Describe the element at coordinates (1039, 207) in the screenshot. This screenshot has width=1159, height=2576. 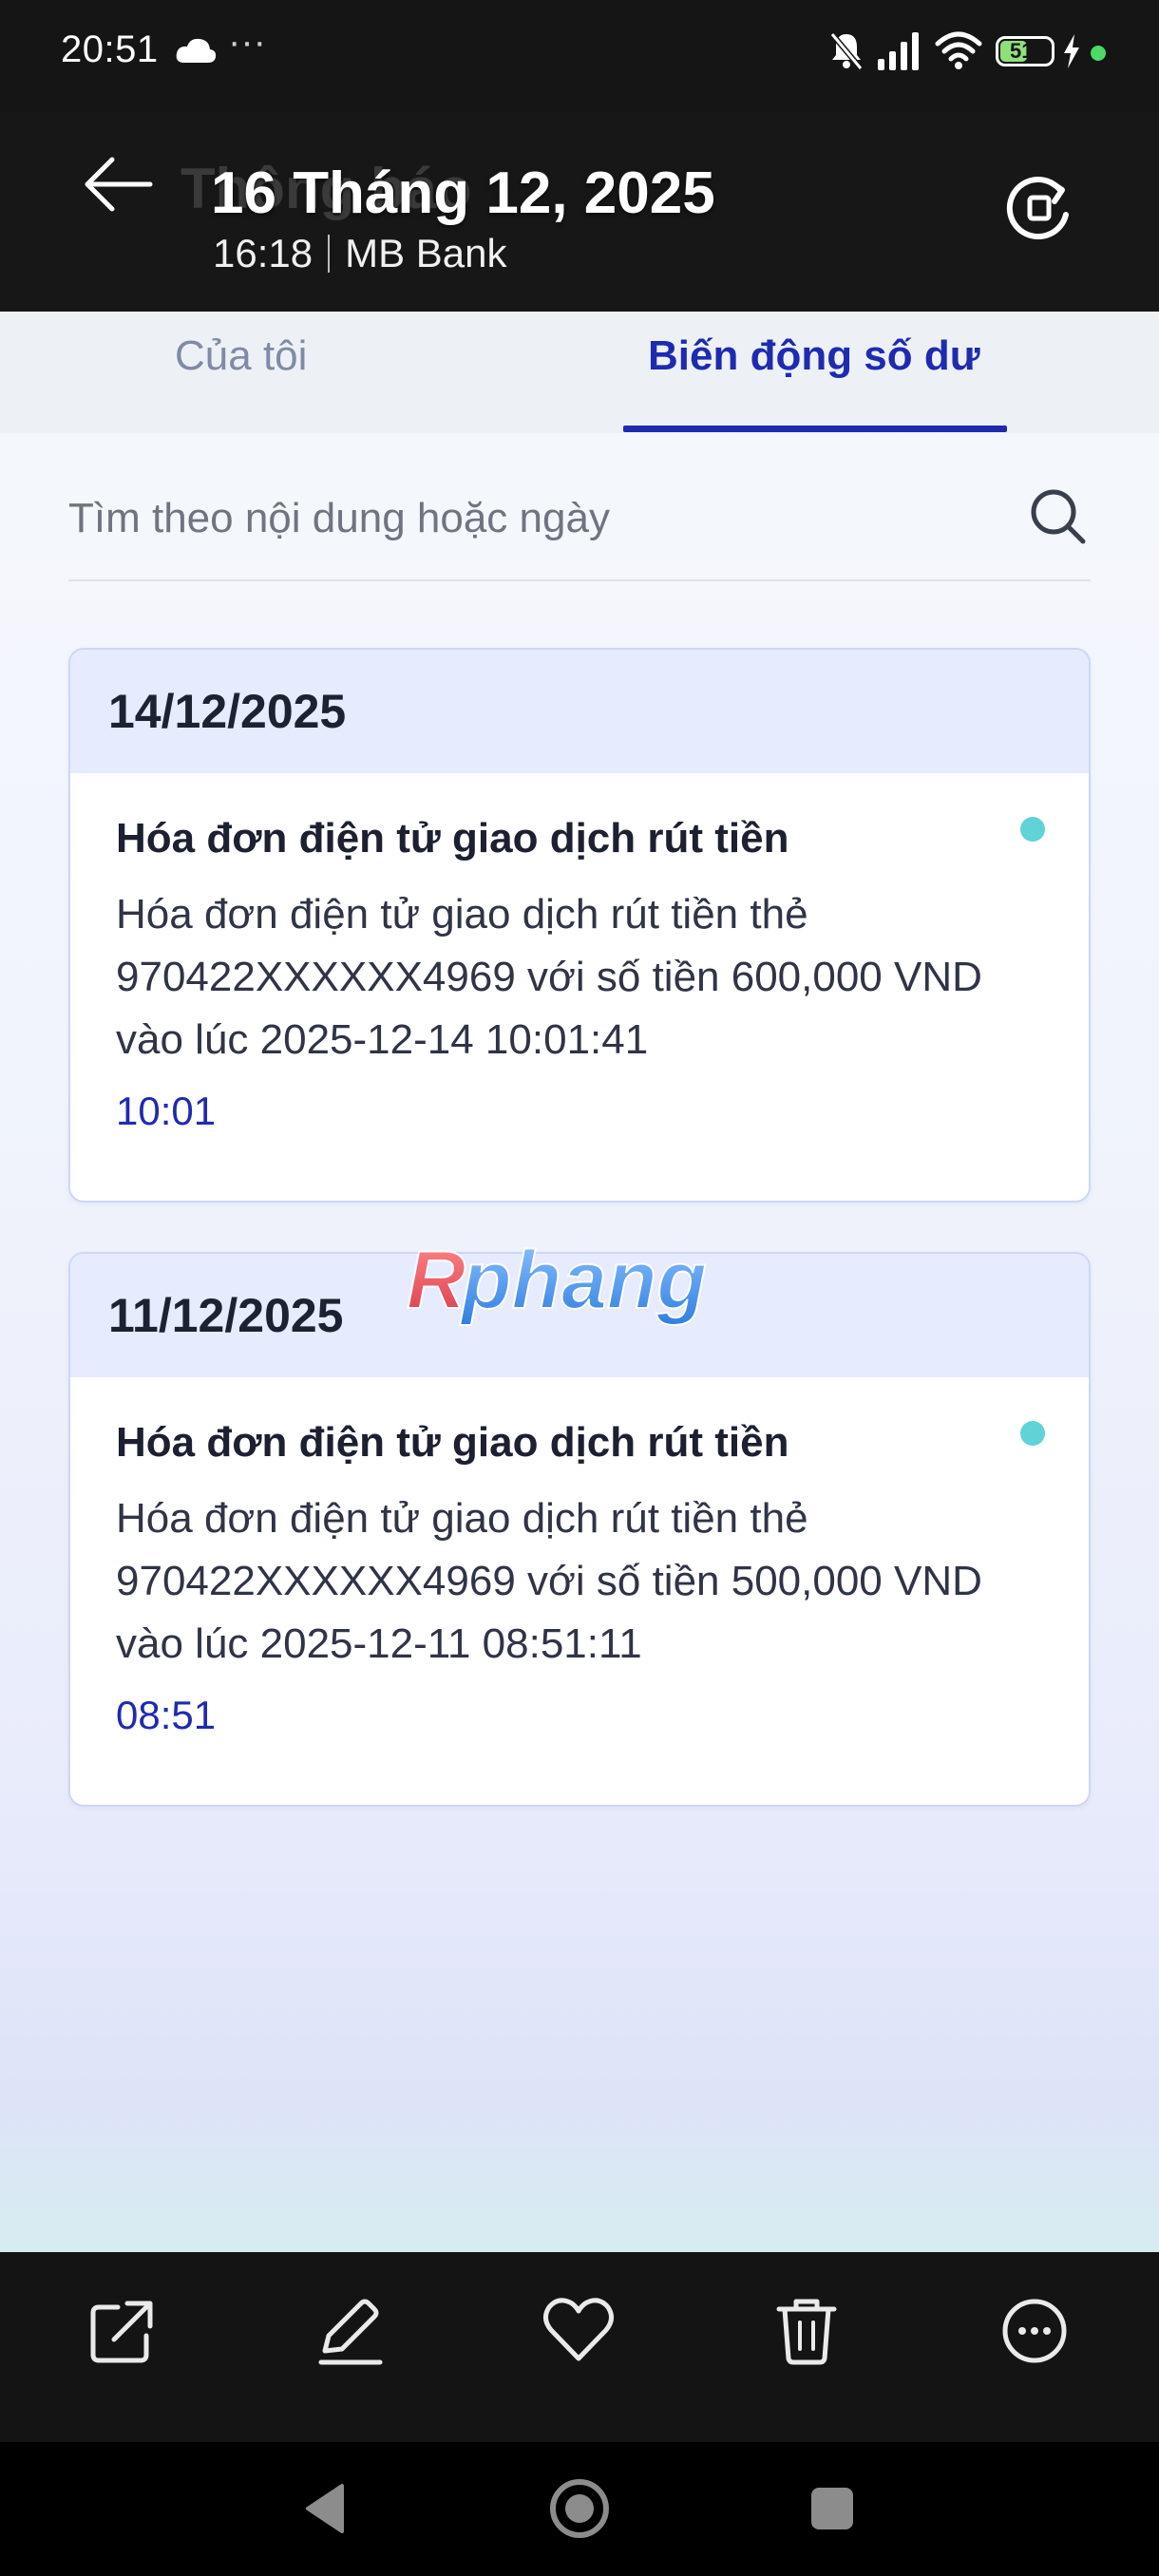
I see `rotate-icon` at that location.